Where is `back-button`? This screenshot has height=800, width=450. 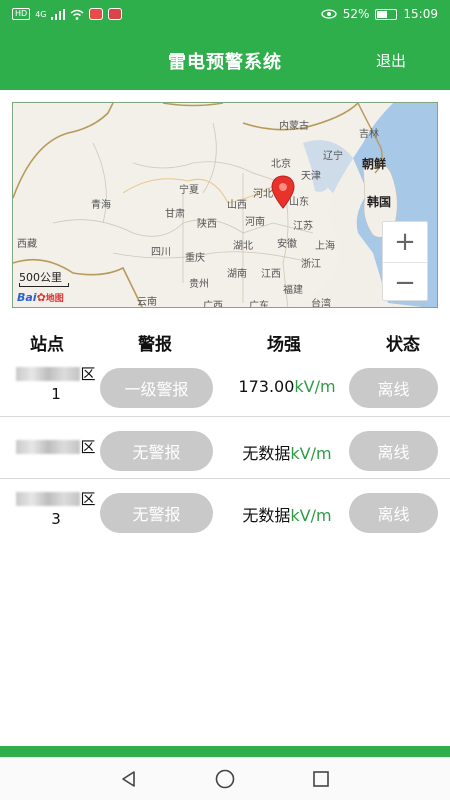 back-button is located at coordinates (129, 779).